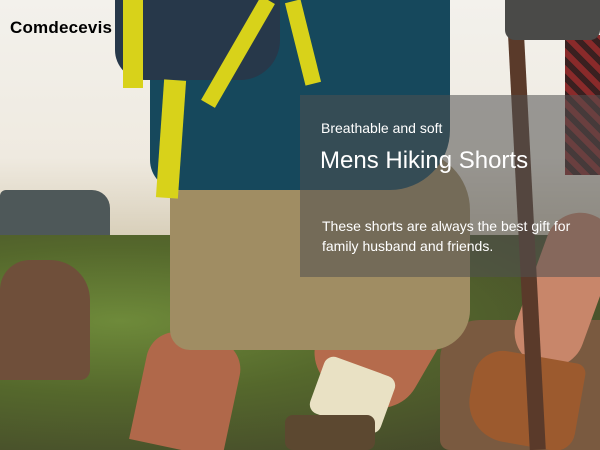 The width and height of the screenshot is (600, 450). What do you see at coordinates (45, 320) in the screenshot?
I see `rock-left` at bounding box center [45, 320].